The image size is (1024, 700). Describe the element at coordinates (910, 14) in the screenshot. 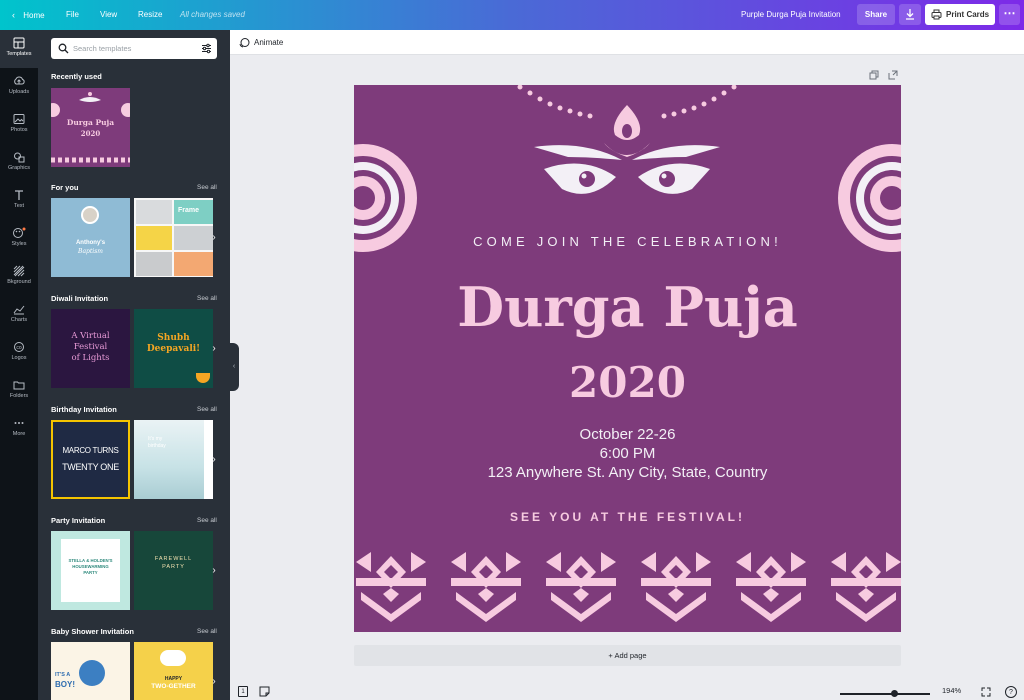

I see `download-button` at that location.